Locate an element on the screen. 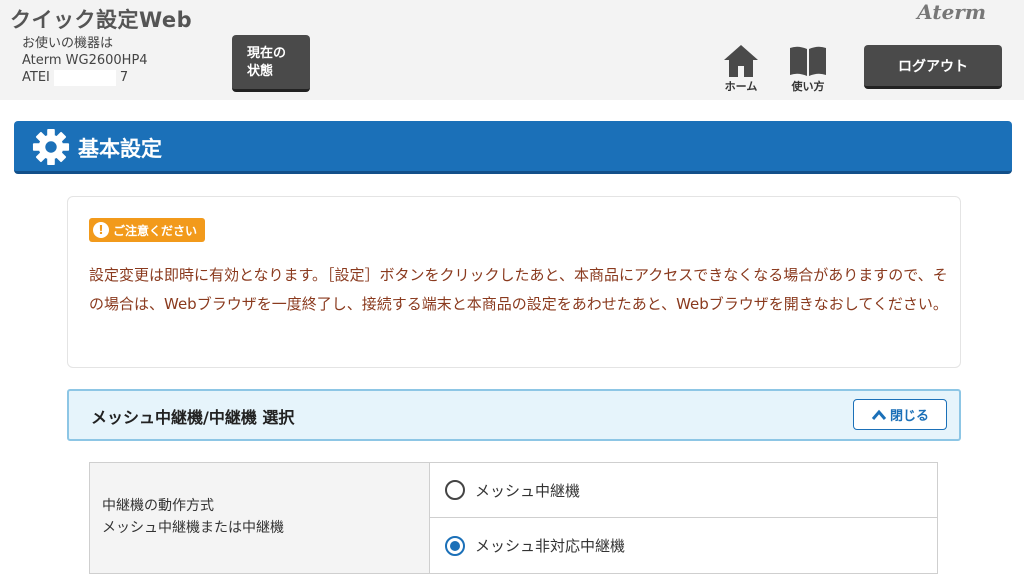  panel-header: メッシュ中継機/中継機 選択 閉じる is located at coordinates (514, 415).